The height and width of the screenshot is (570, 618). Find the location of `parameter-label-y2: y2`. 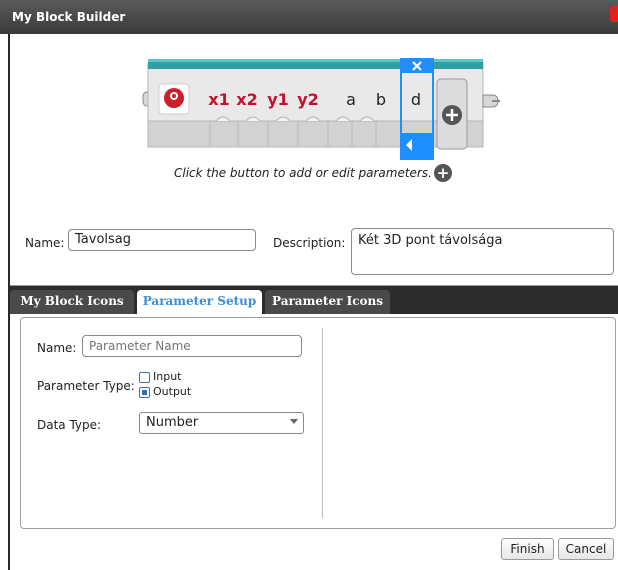

parameter-label-y2: y2 is located at coordinates (308, 99).